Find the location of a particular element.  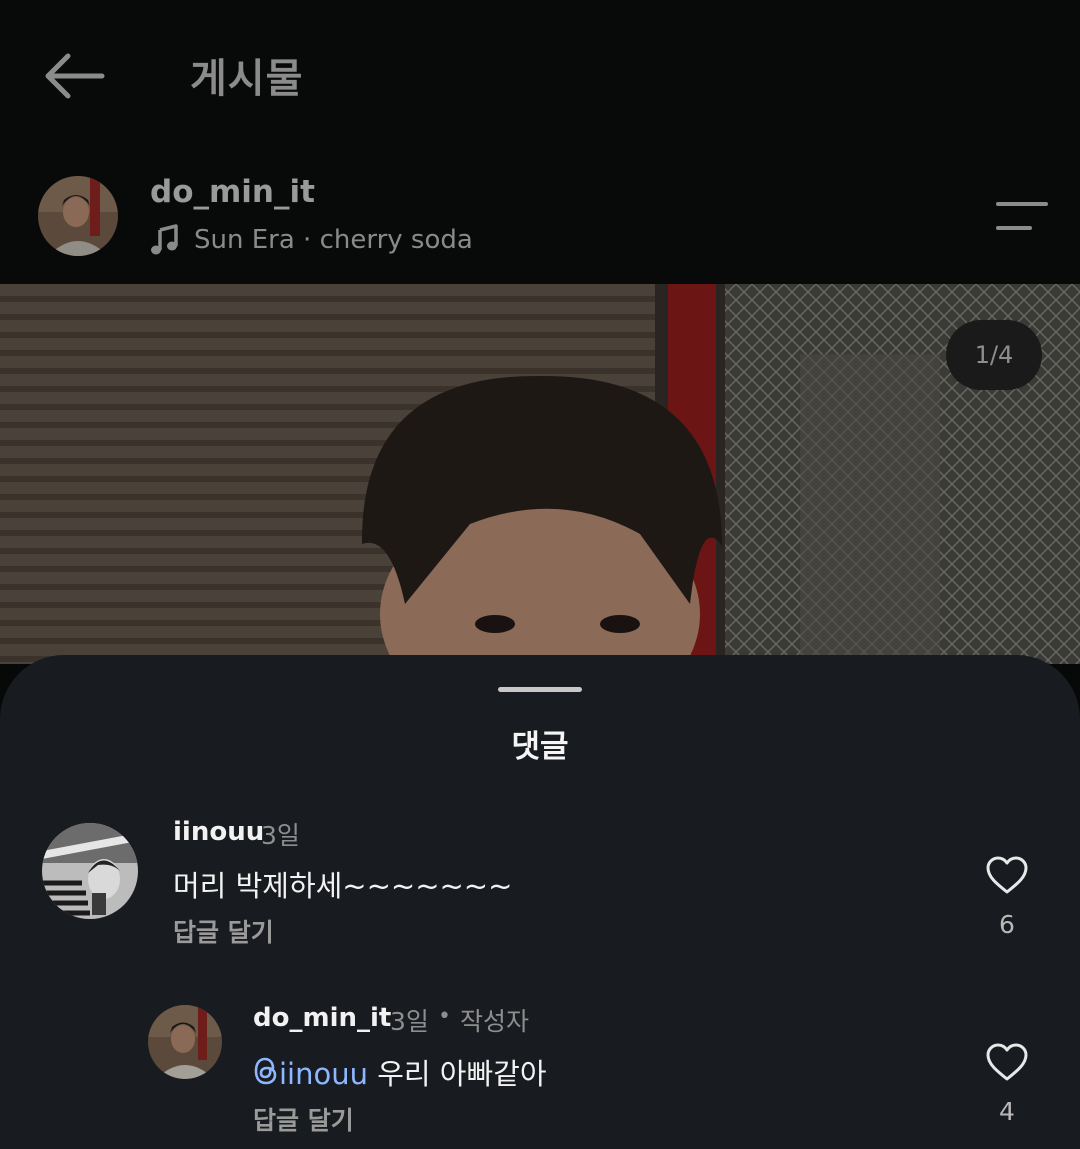

post-menu-button is located at coordinates (1022, 216).